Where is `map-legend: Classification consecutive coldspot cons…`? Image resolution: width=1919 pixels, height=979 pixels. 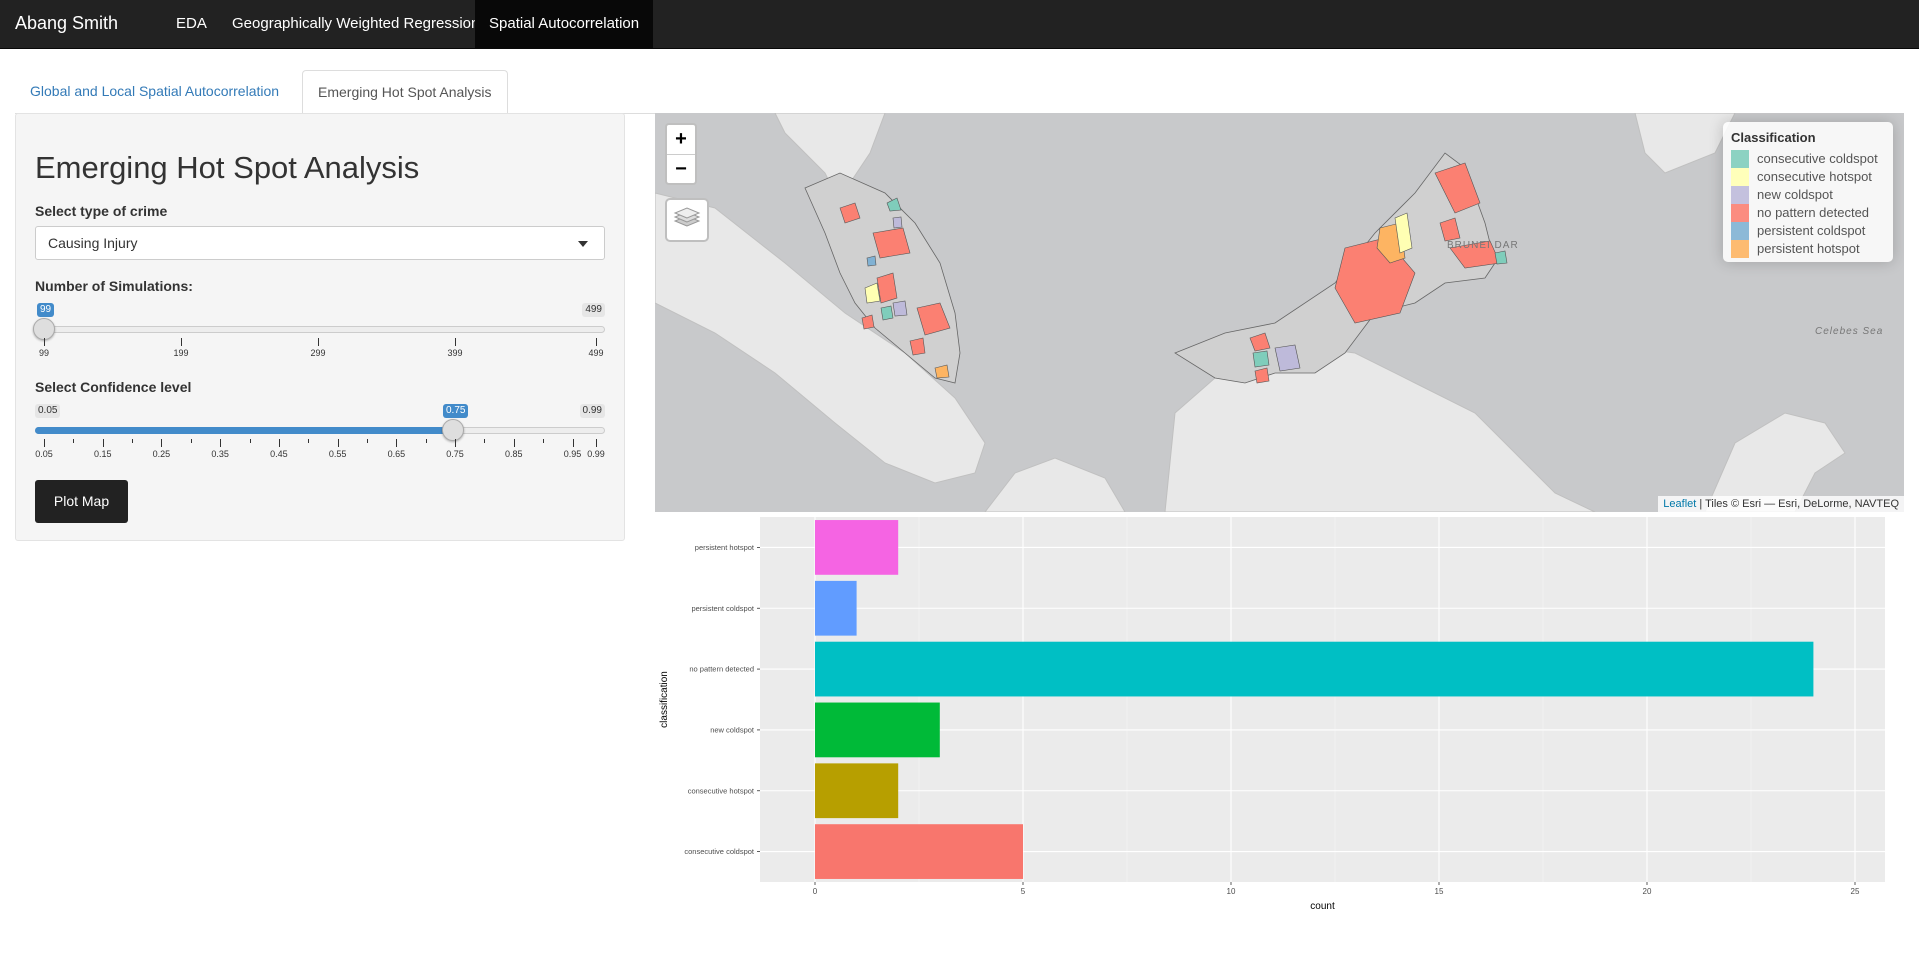 map-legend: Classification consecutive coldspot cons… is located at coordinates (1808, 192).